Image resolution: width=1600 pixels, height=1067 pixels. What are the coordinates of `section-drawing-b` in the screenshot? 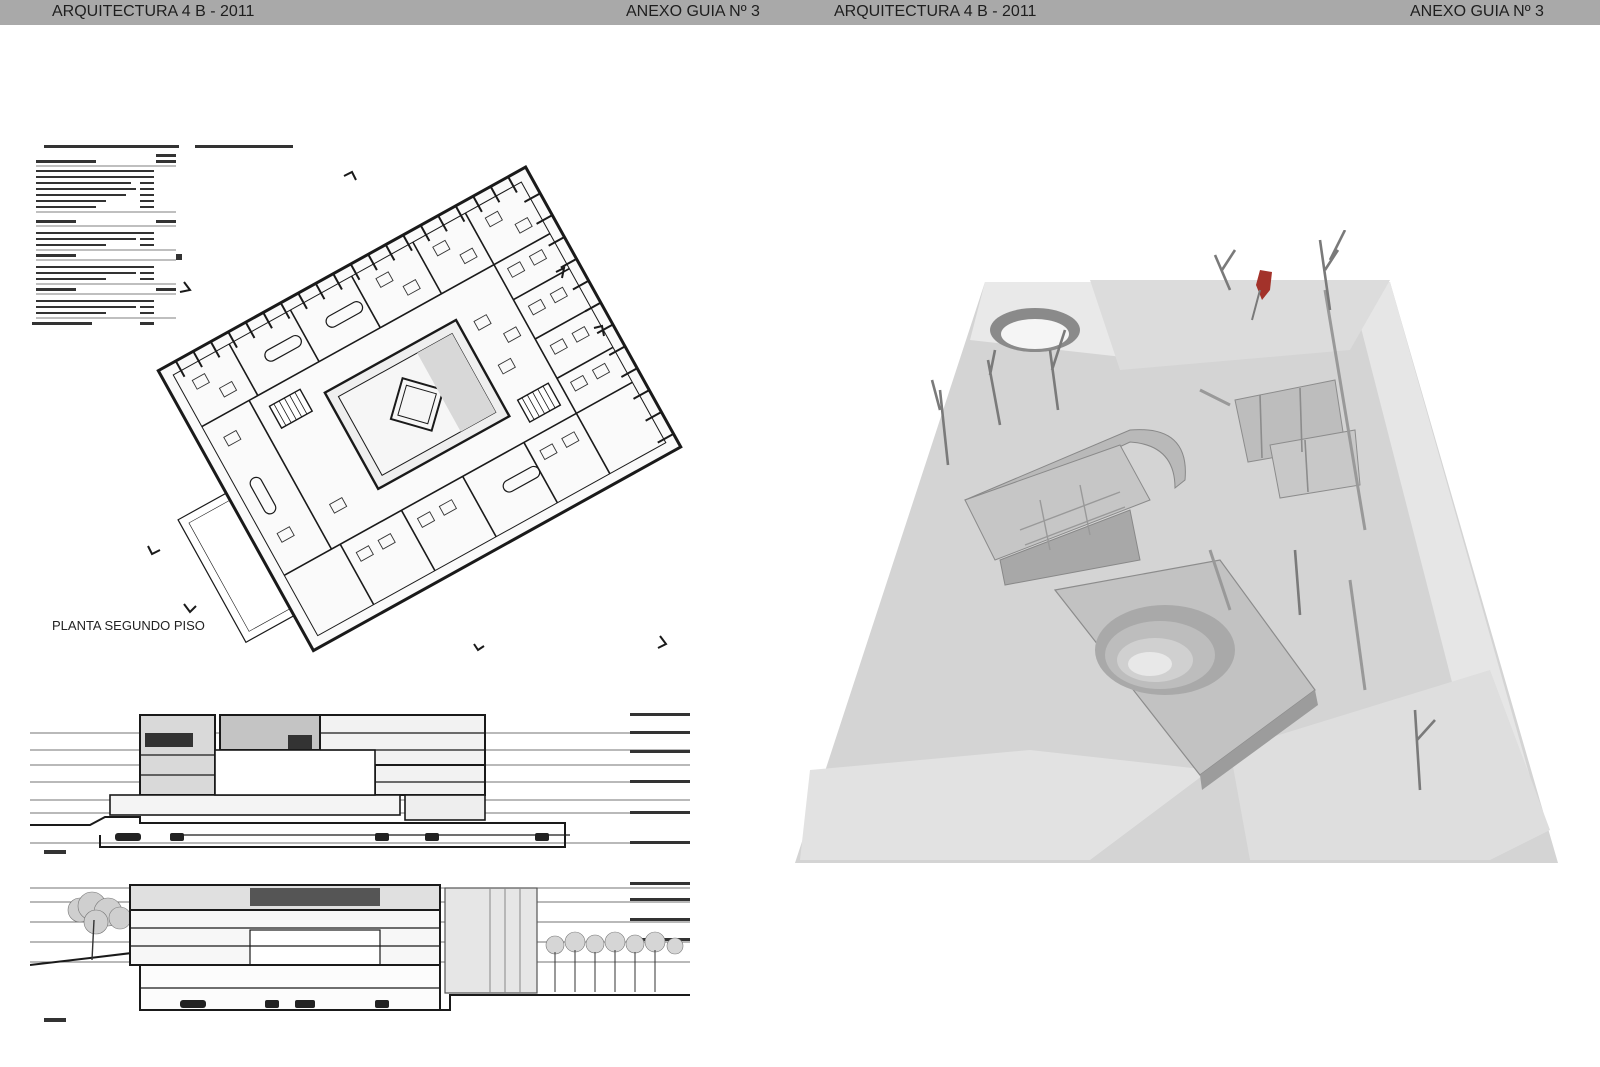 It's located at (360, 952).